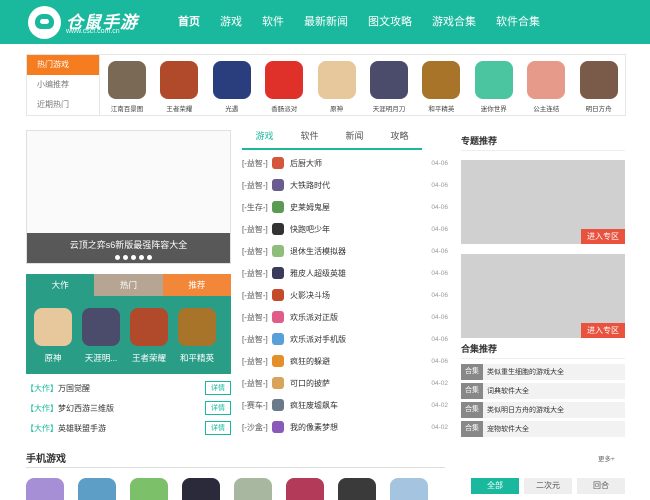  Describe the element at coordinates (354, 137) in the screenshot. I see `tab-news: 新闻` at that location.